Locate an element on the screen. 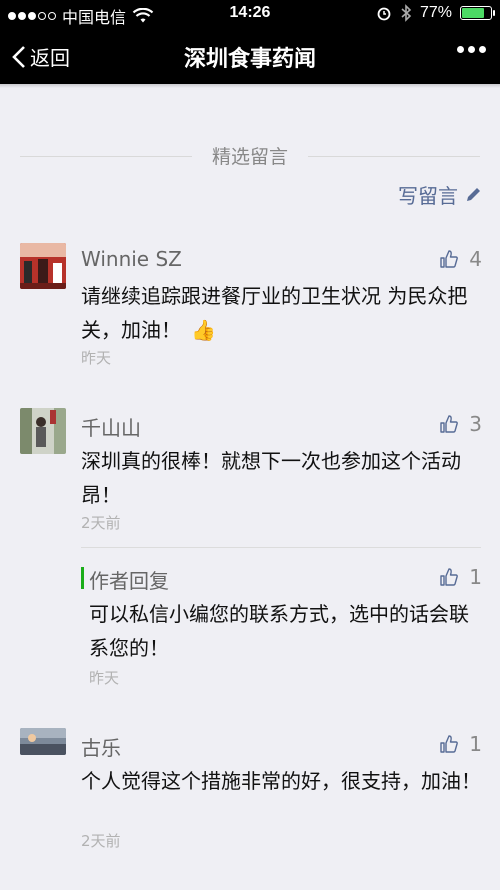  alarm-icon is located at coordinates (384, 14).